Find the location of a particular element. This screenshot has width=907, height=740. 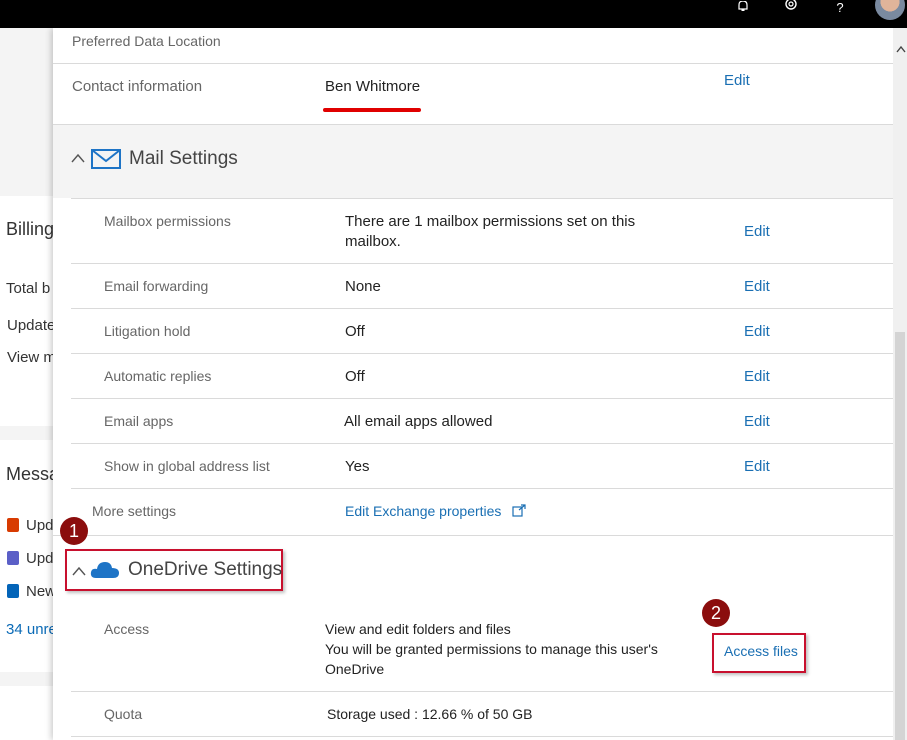

mail-settings-header: Mail Settings is located at coordinates (473, 161).